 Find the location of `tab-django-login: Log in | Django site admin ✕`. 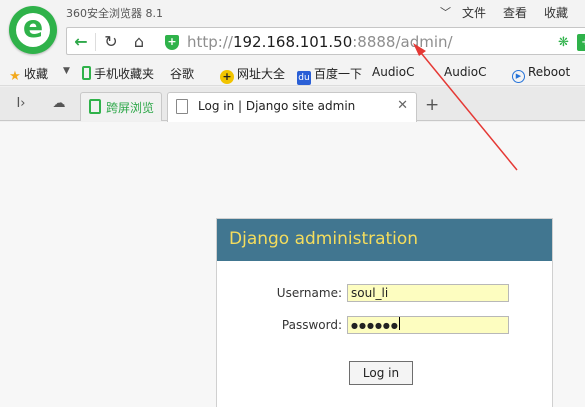

tab-django-login: Log in | Django site admin ✕ is located at coordinates (292, 107).